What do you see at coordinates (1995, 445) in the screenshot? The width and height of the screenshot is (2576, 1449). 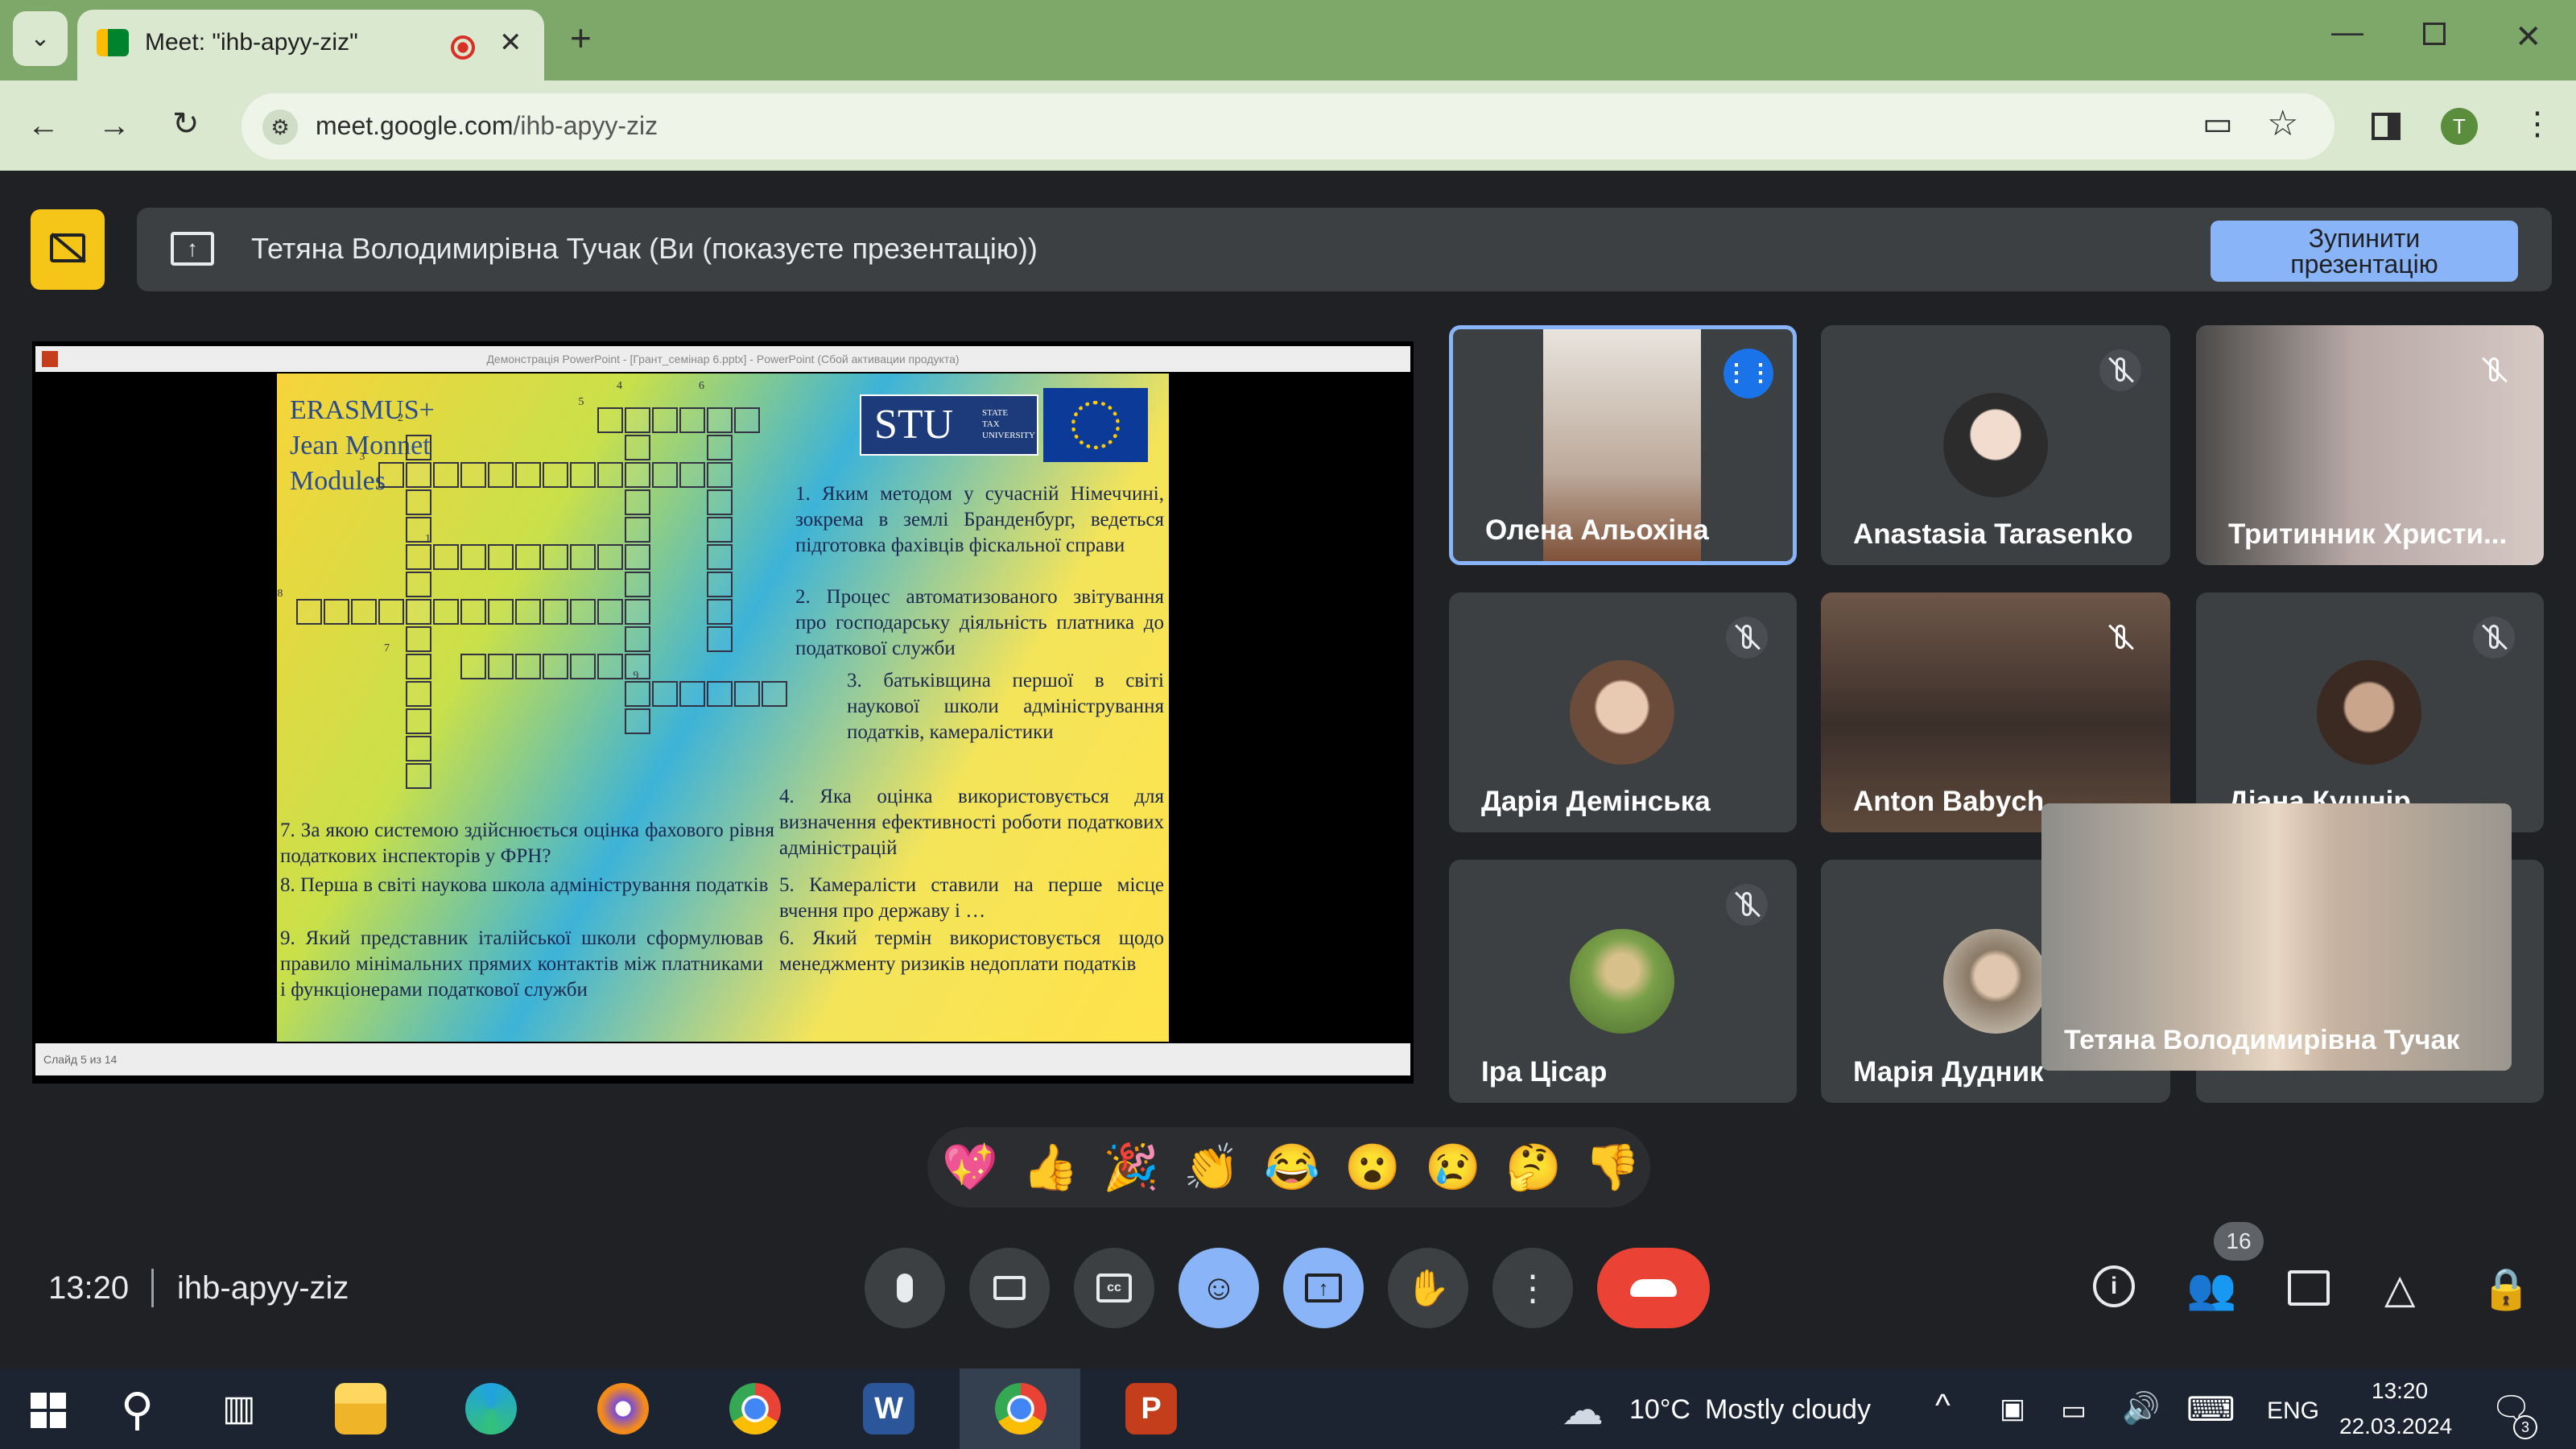 I see `participant-tile: Anastasia Tarasenko` at bounding box center [1995, 445].